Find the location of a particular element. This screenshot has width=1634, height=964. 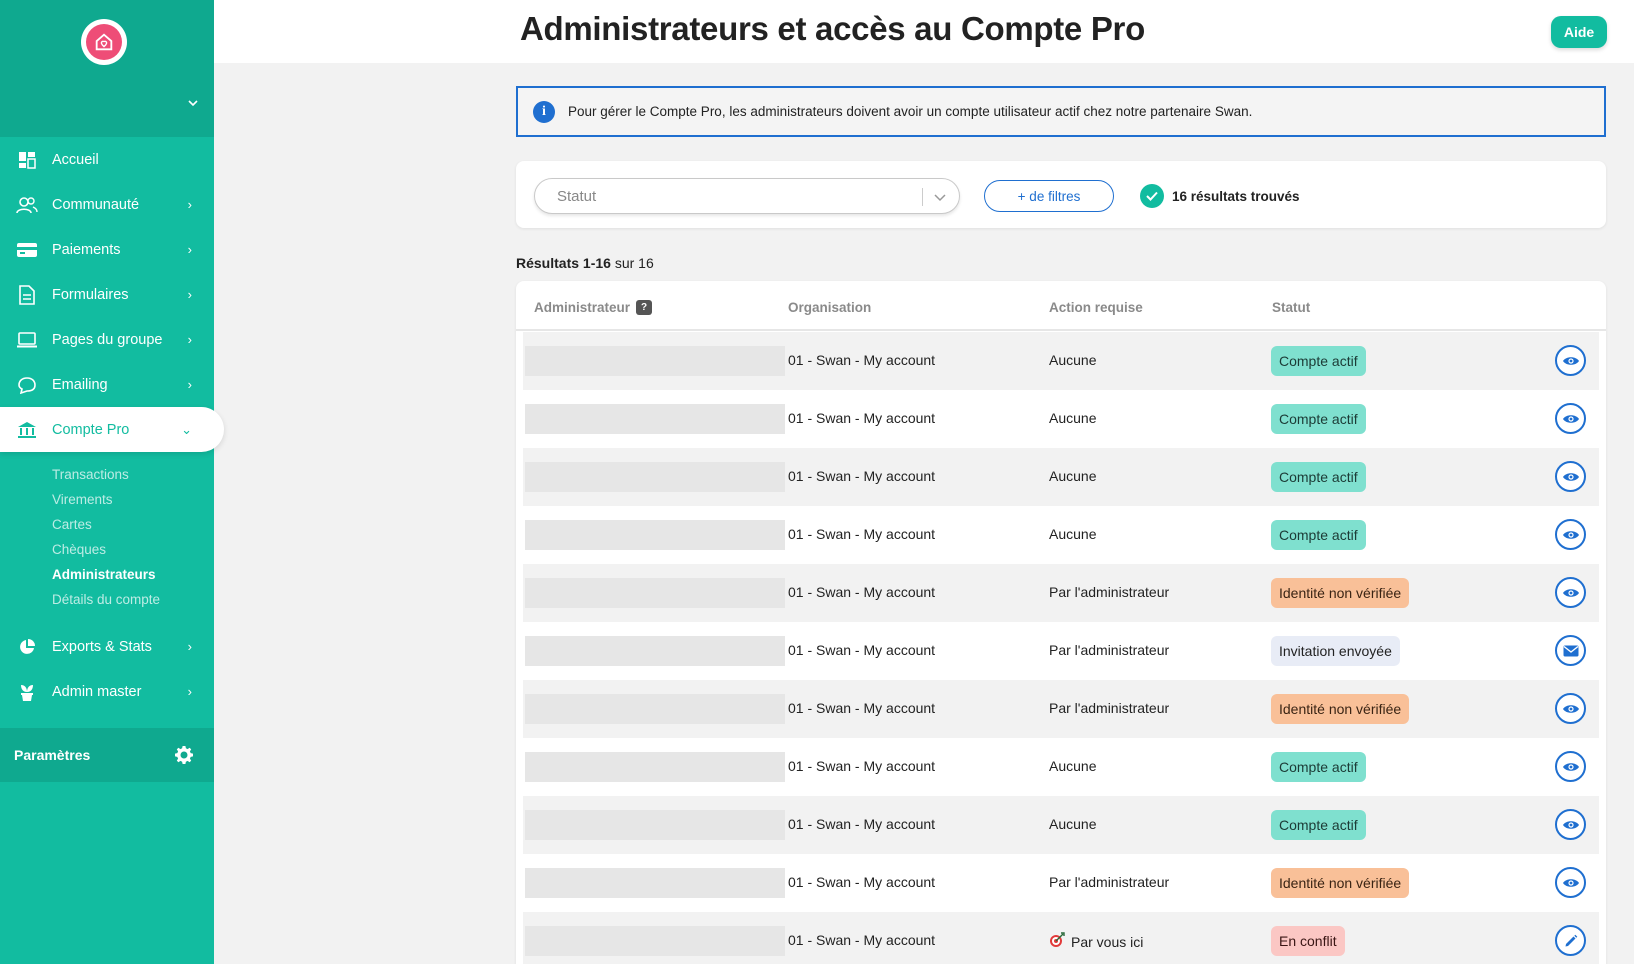

chevron-down-icon is located at coordinates (193, 103).